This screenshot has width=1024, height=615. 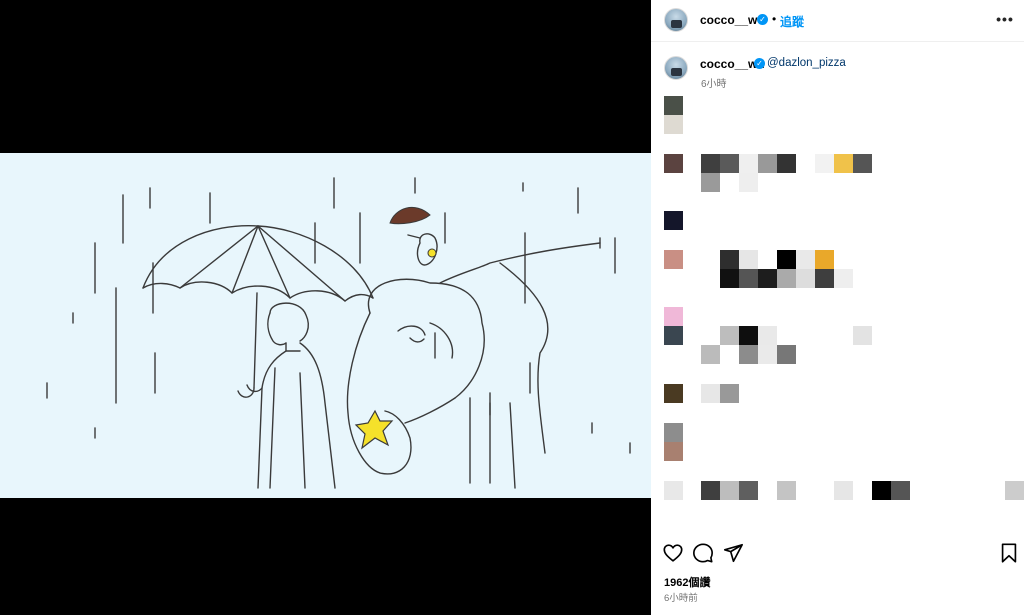 What do you see at coordinates (732, 20) in the screenshot?
I see `author-username: cocco__wu` at bounding box center [732, 20].